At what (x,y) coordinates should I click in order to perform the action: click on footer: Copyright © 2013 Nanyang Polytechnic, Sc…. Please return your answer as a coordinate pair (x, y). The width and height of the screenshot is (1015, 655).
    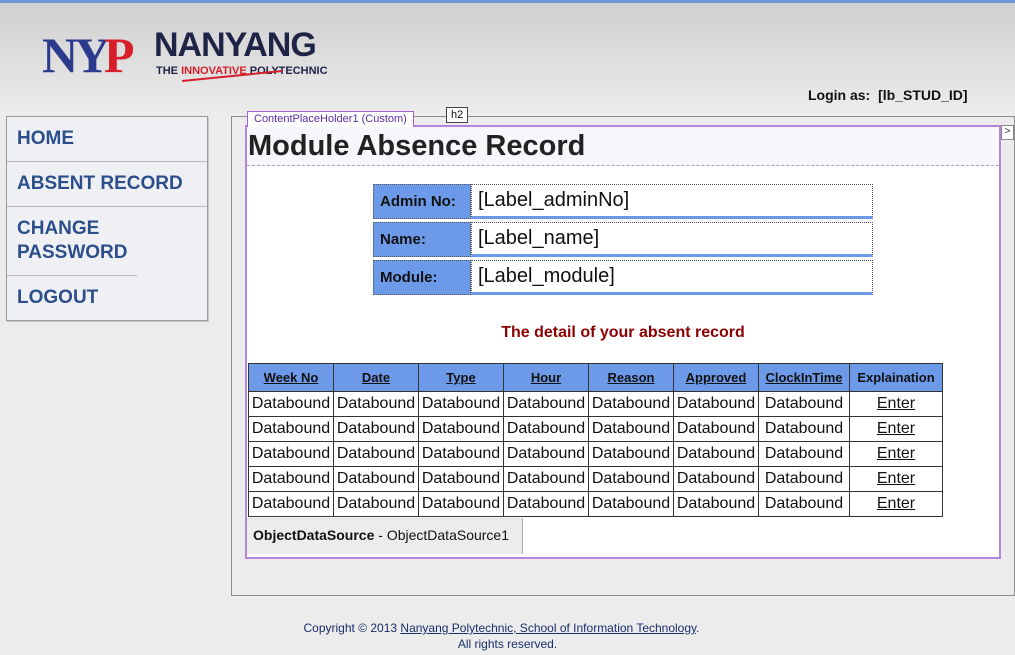
    Looking at the image, I should click on (507, 636).